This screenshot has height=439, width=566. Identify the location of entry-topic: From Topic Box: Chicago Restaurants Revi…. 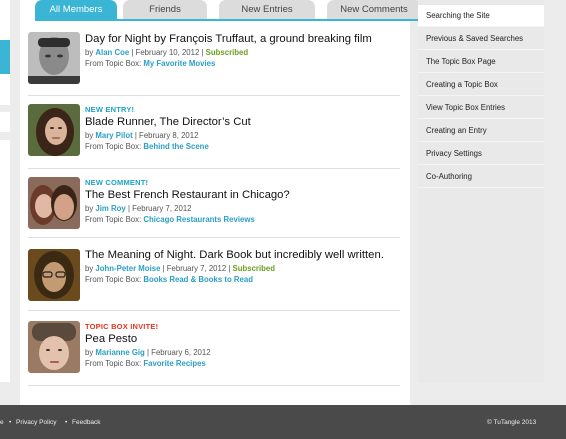
(242, 219).